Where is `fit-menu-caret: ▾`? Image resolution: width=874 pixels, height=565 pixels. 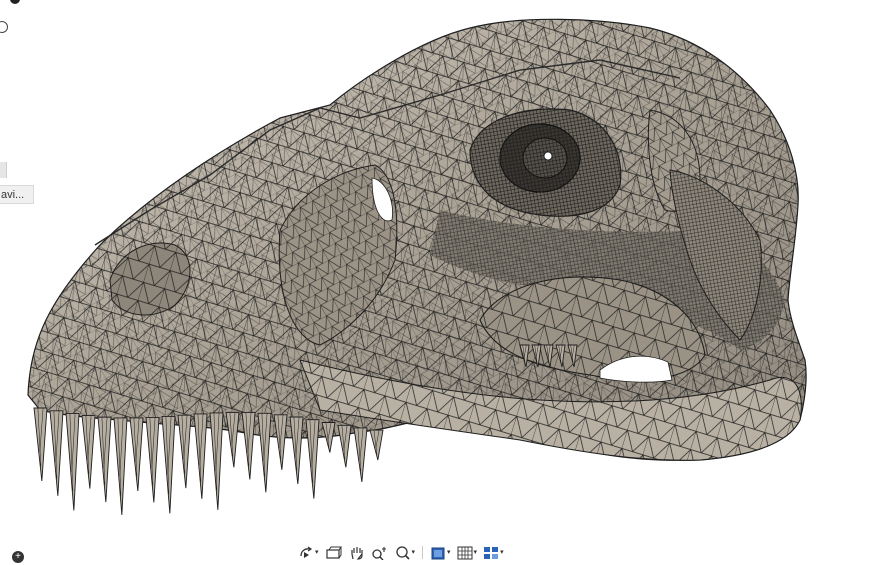
fit-menu-caret: ▾ is located at coordinates (414, 552).